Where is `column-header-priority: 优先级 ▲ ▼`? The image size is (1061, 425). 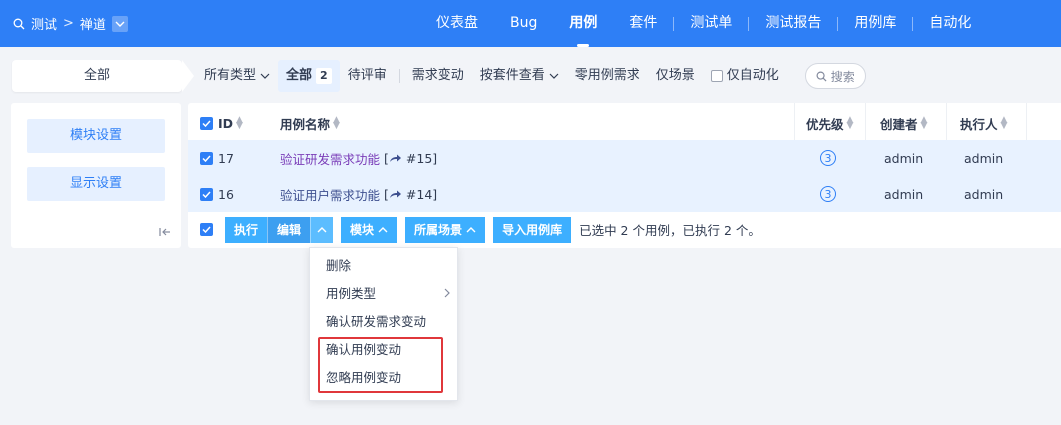
column-header-priority: 优先级 ▲ ▼ is located at coordinates (829, 123).